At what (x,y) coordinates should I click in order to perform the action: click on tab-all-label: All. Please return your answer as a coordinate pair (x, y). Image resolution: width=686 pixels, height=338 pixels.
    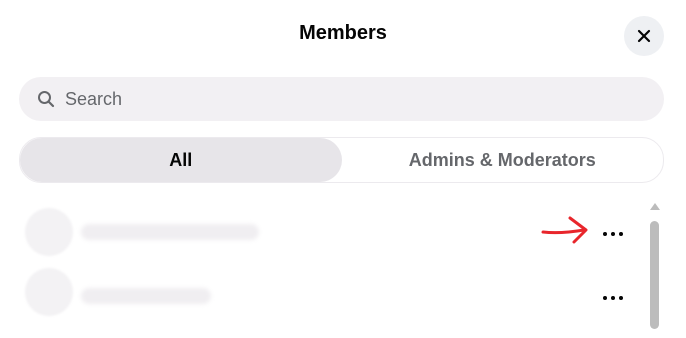
    Looking at the image, I should click on (181, 159).